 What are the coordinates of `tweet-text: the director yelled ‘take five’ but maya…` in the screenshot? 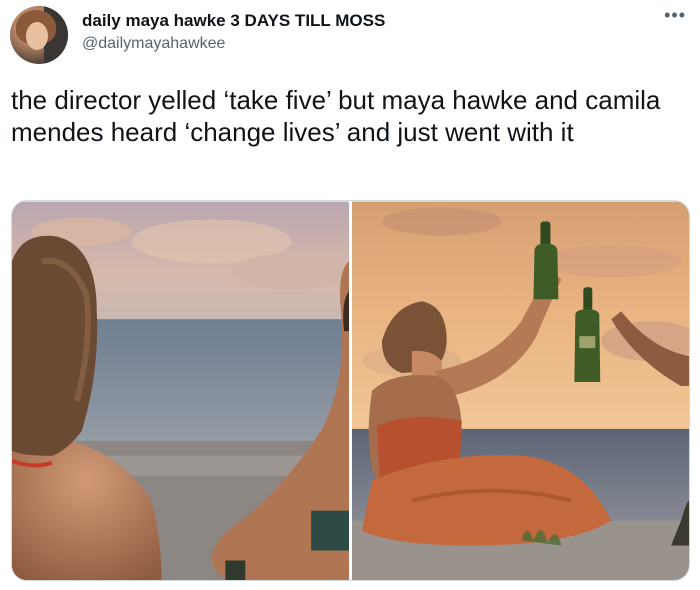 It's located at (336, 116).